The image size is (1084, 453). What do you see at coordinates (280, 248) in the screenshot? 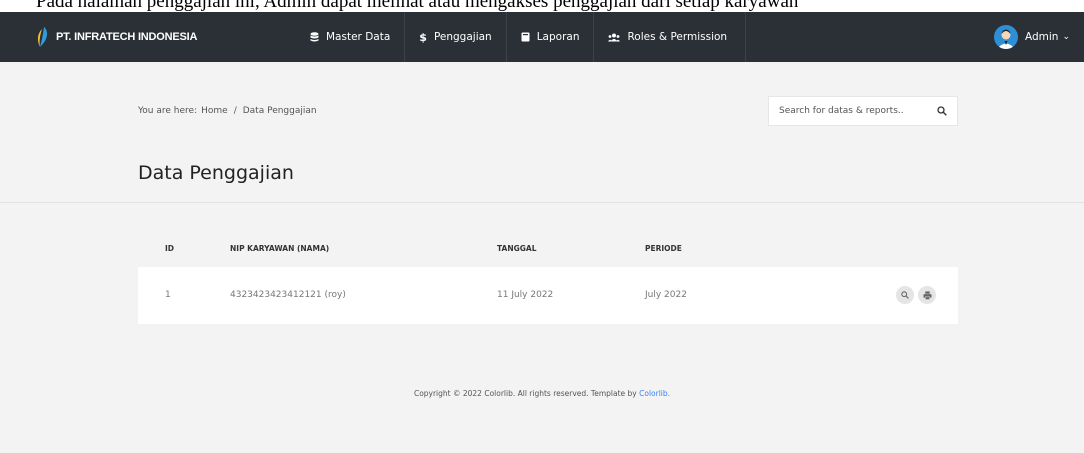
I see `col-nip-header: NIP KARYAWAN (NAMA)` at bounding box center [280, 248].